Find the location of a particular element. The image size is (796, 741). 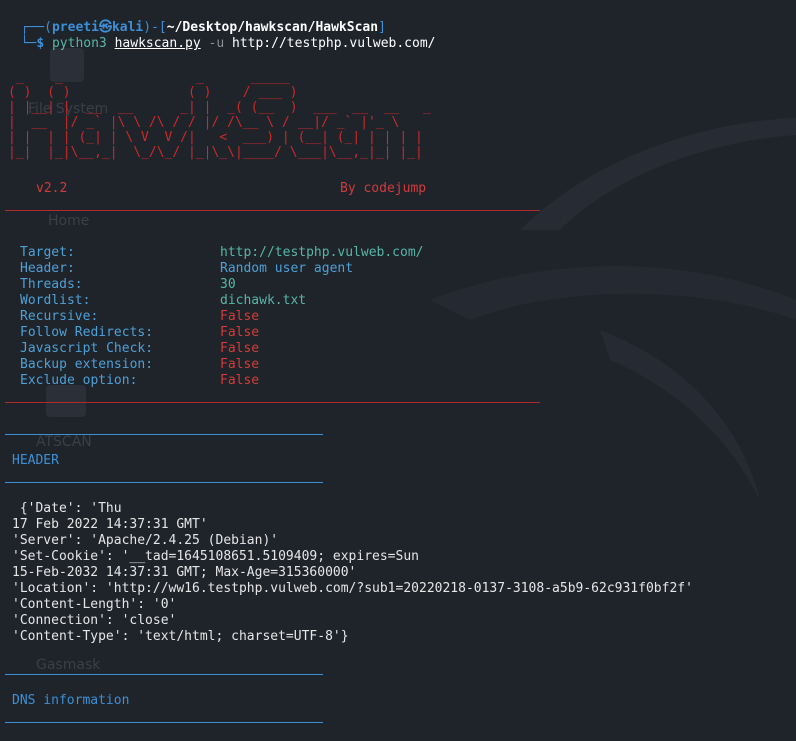

command-name: python3 is located at coordinates (79, 43).